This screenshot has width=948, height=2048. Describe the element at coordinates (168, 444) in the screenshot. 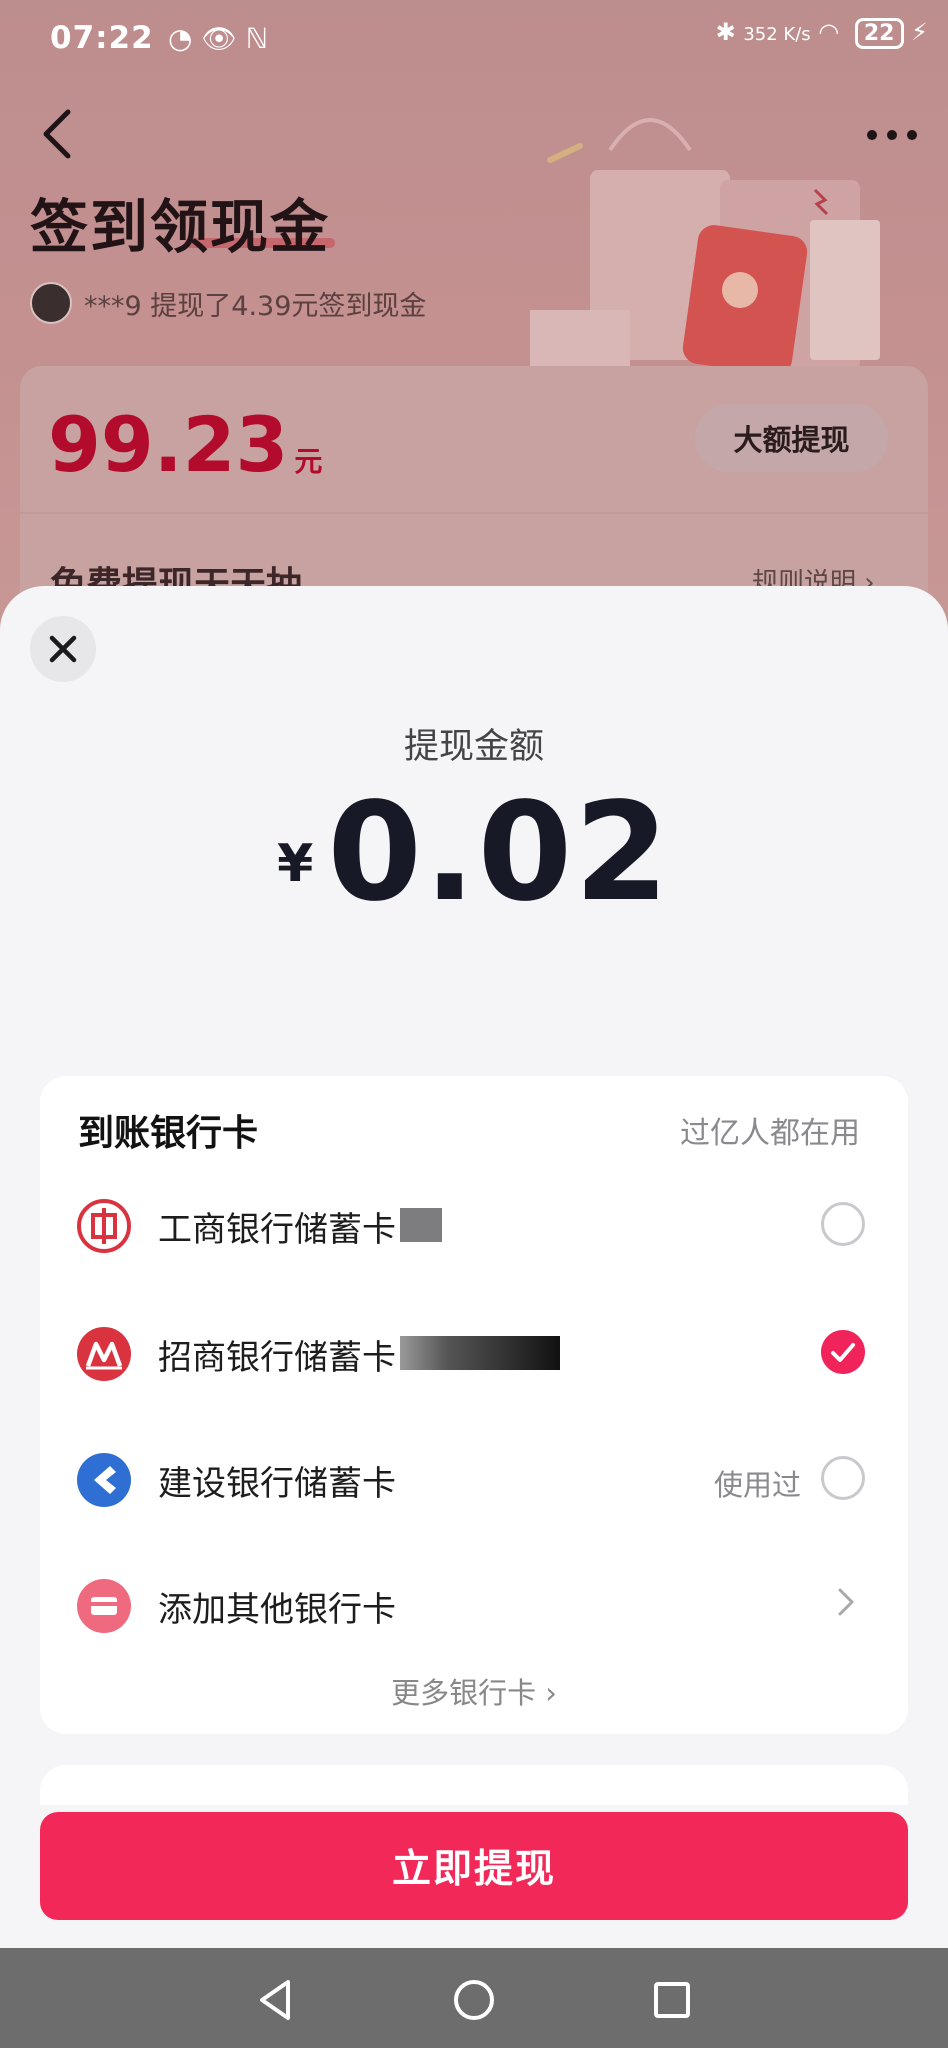

I see `balance-value: 99.23` at that location.